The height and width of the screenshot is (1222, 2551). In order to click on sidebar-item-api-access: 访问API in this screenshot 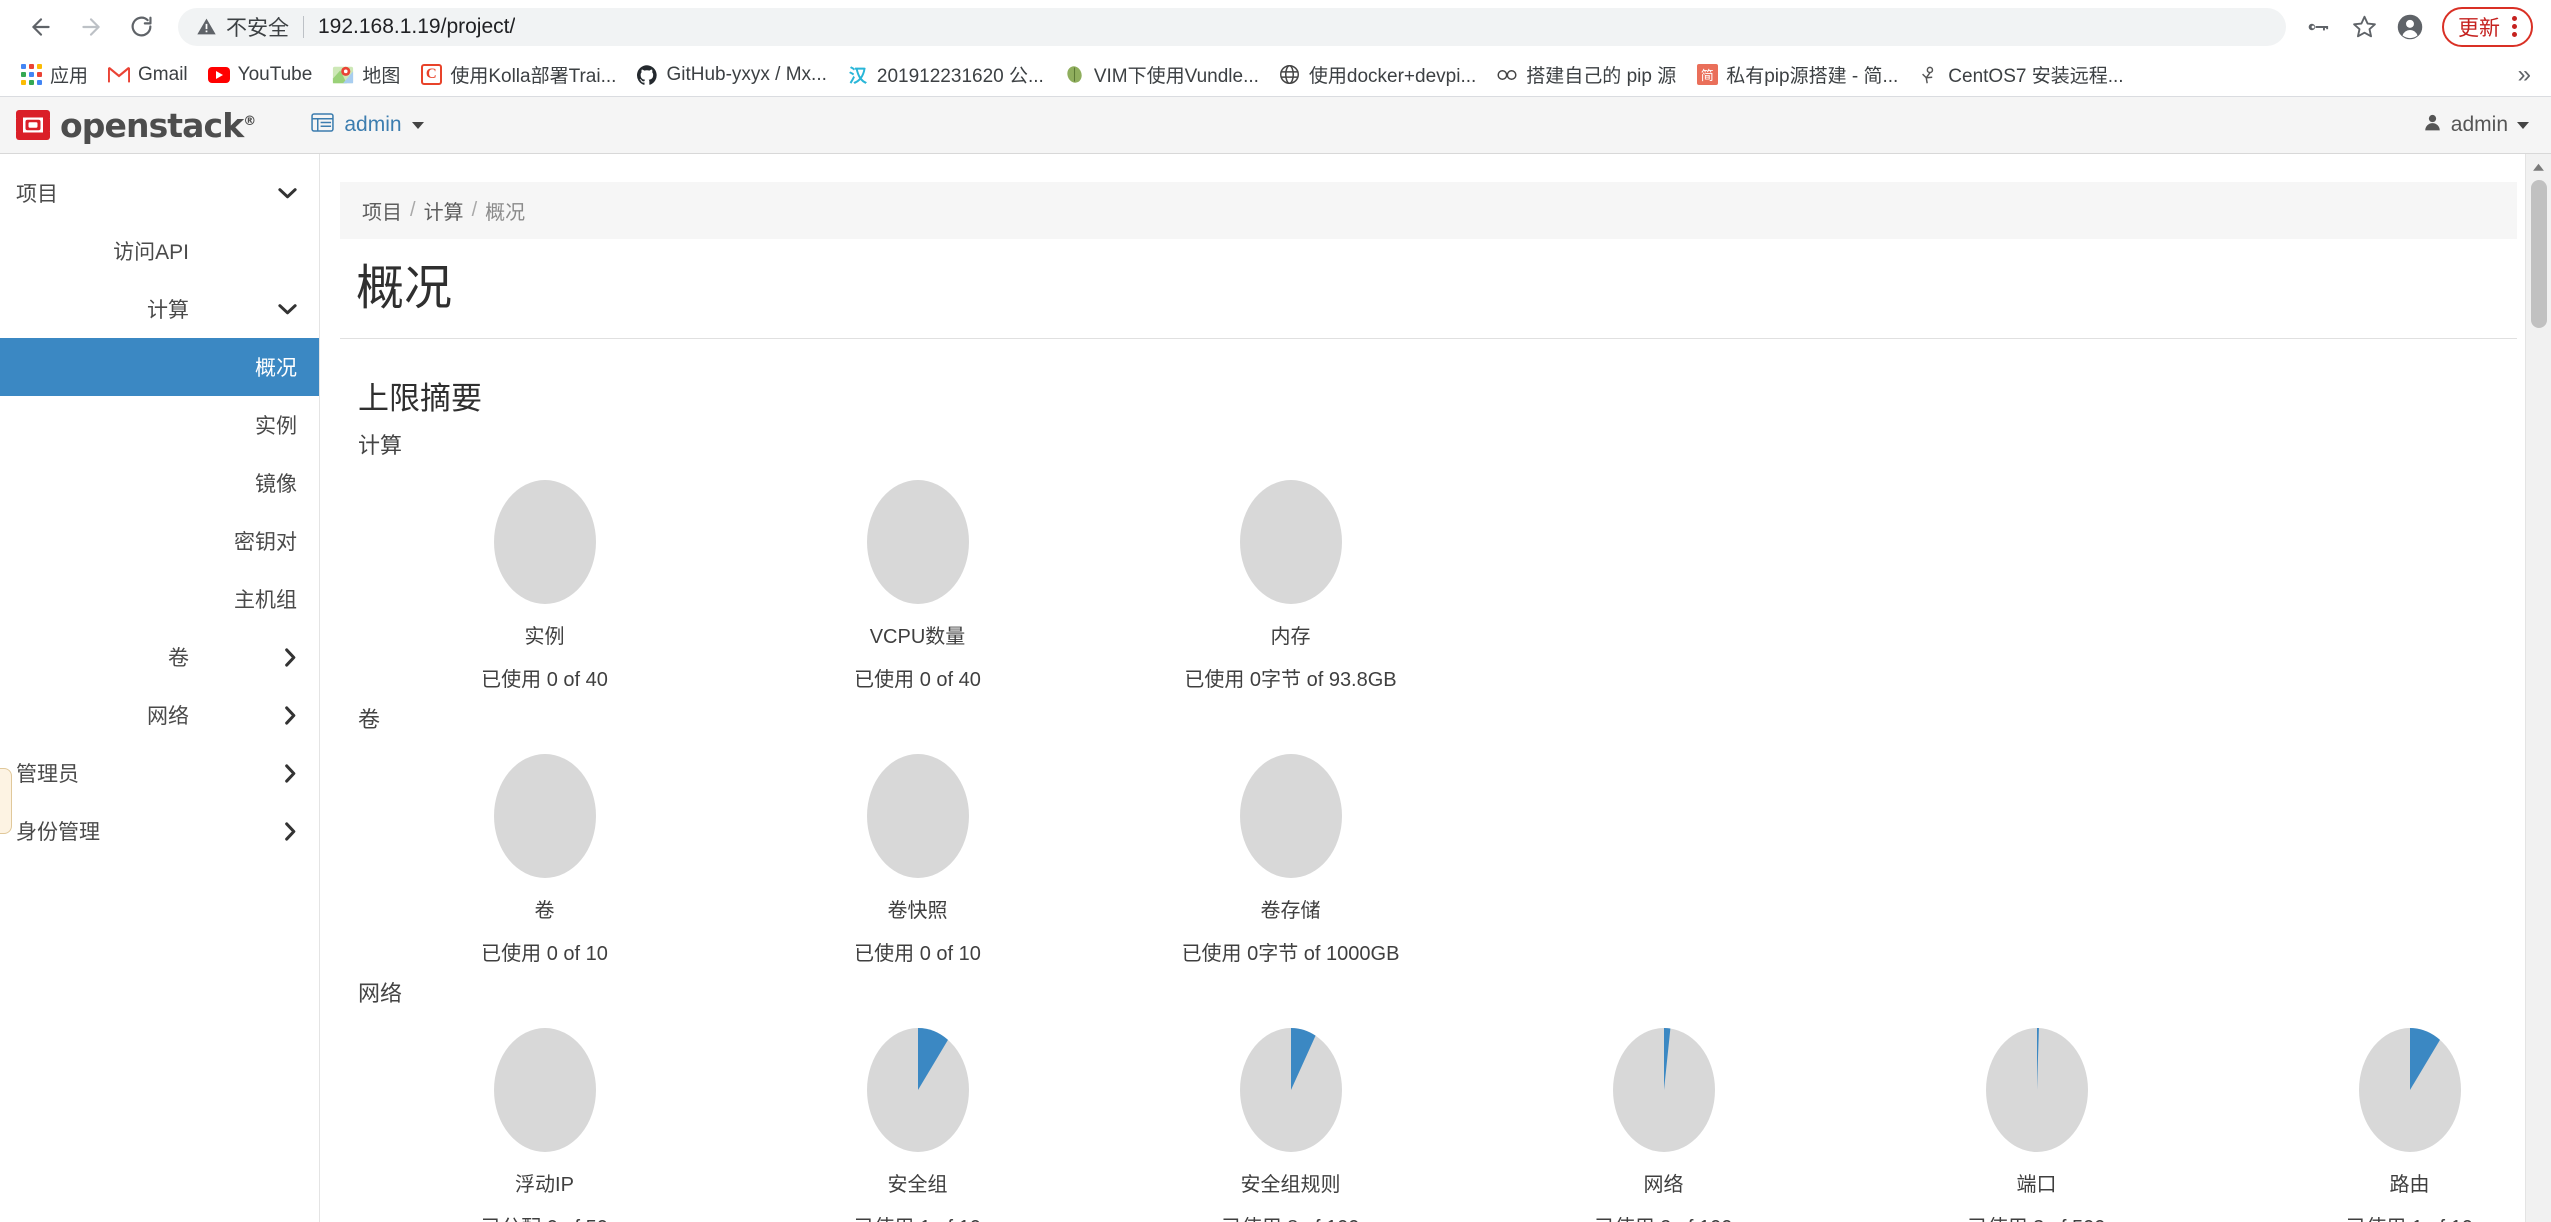, I will do `click(159, 251)`.